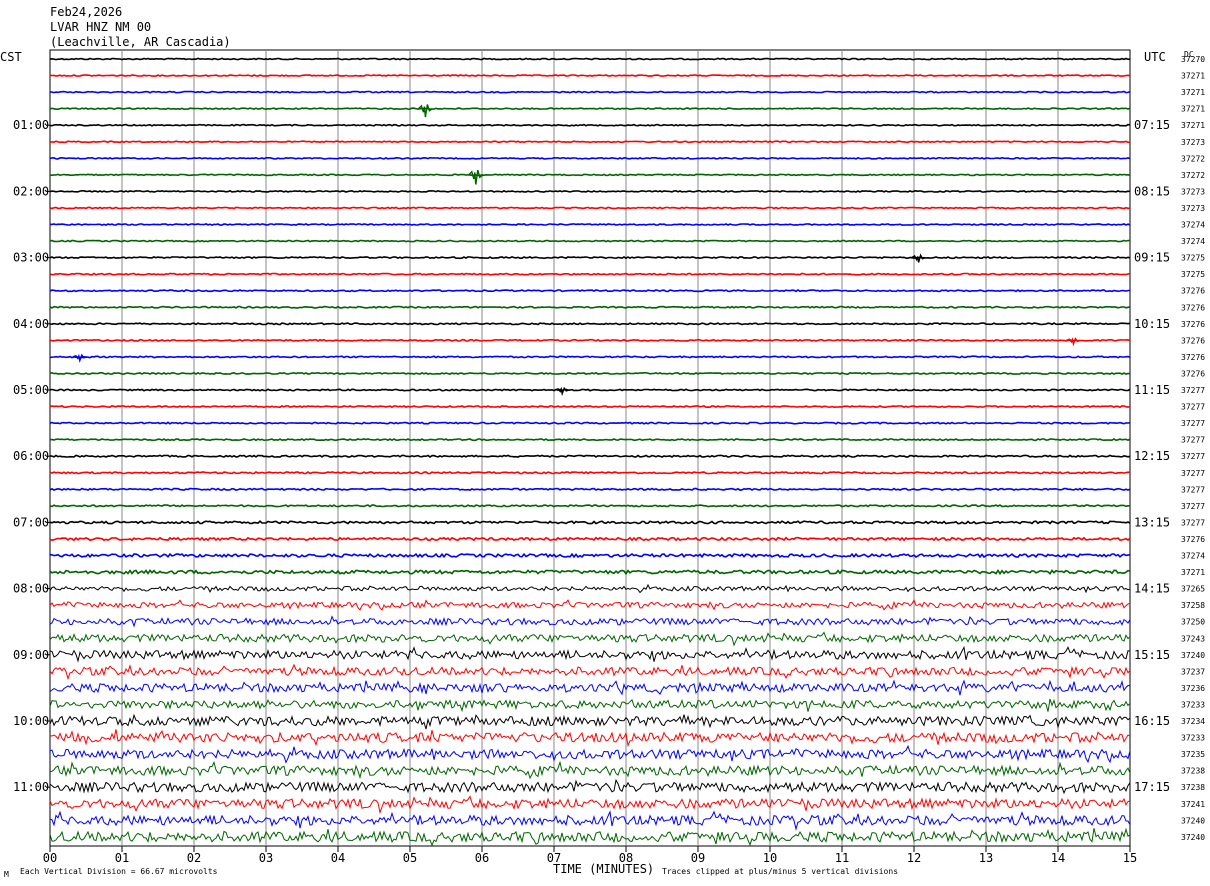 The width and height of the screenshot is (1210, 886). I want to click on right-hour-label: 16:15, so click(1152, 721).